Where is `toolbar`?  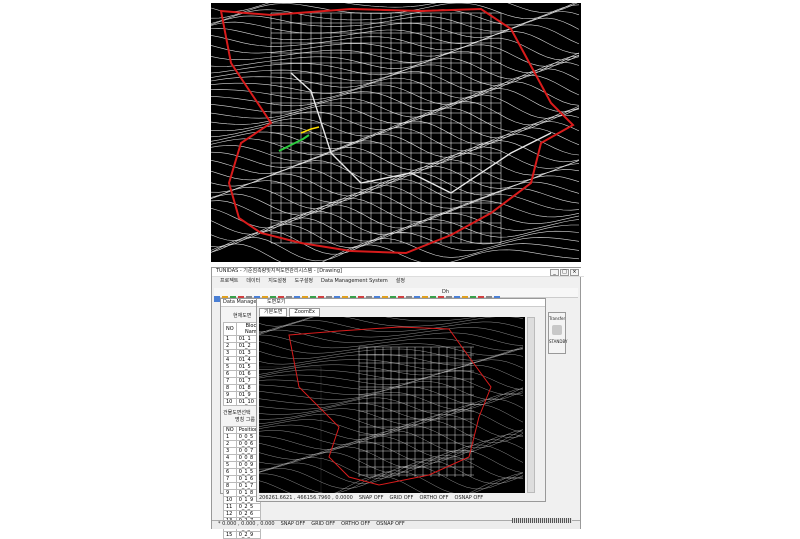 toolbar is located at coordinates (396, 295).